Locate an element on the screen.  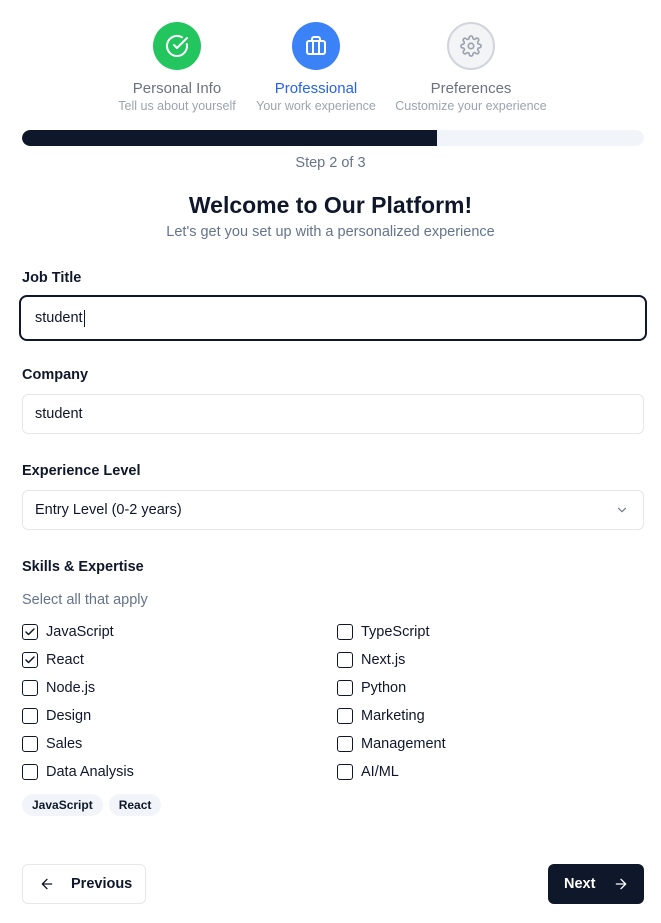
job-title-input: student is located at coordinates (333, 318).